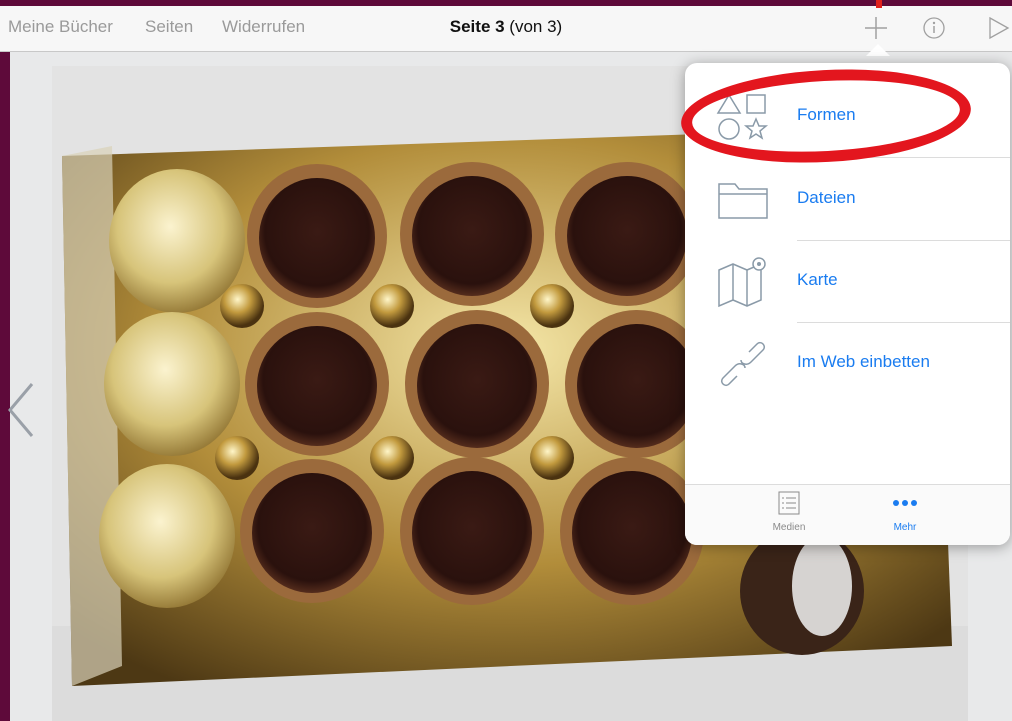 The height and width of the screenshot is (721, 1012). What do you see at coordinates (879, 4) in the screenshot?
I see `highlight-marker` at bounding box center [879, 4].